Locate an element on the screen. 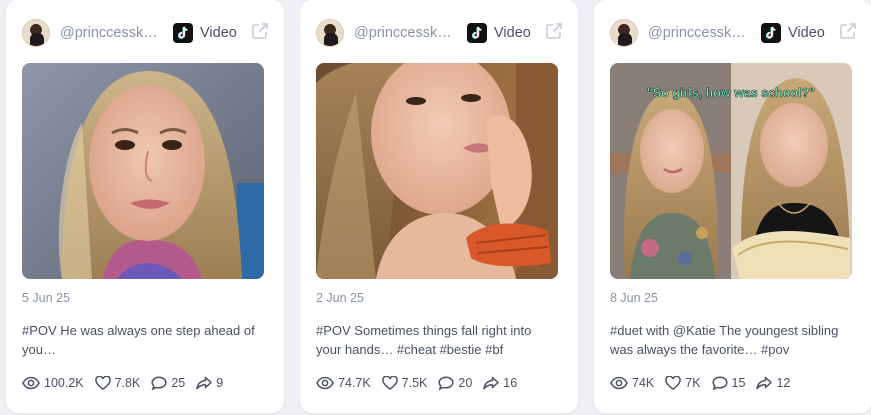 Image resolution: width=871 pixels, height=415 pixels. views-count: 100.2K is located at coordinates (64, 383).